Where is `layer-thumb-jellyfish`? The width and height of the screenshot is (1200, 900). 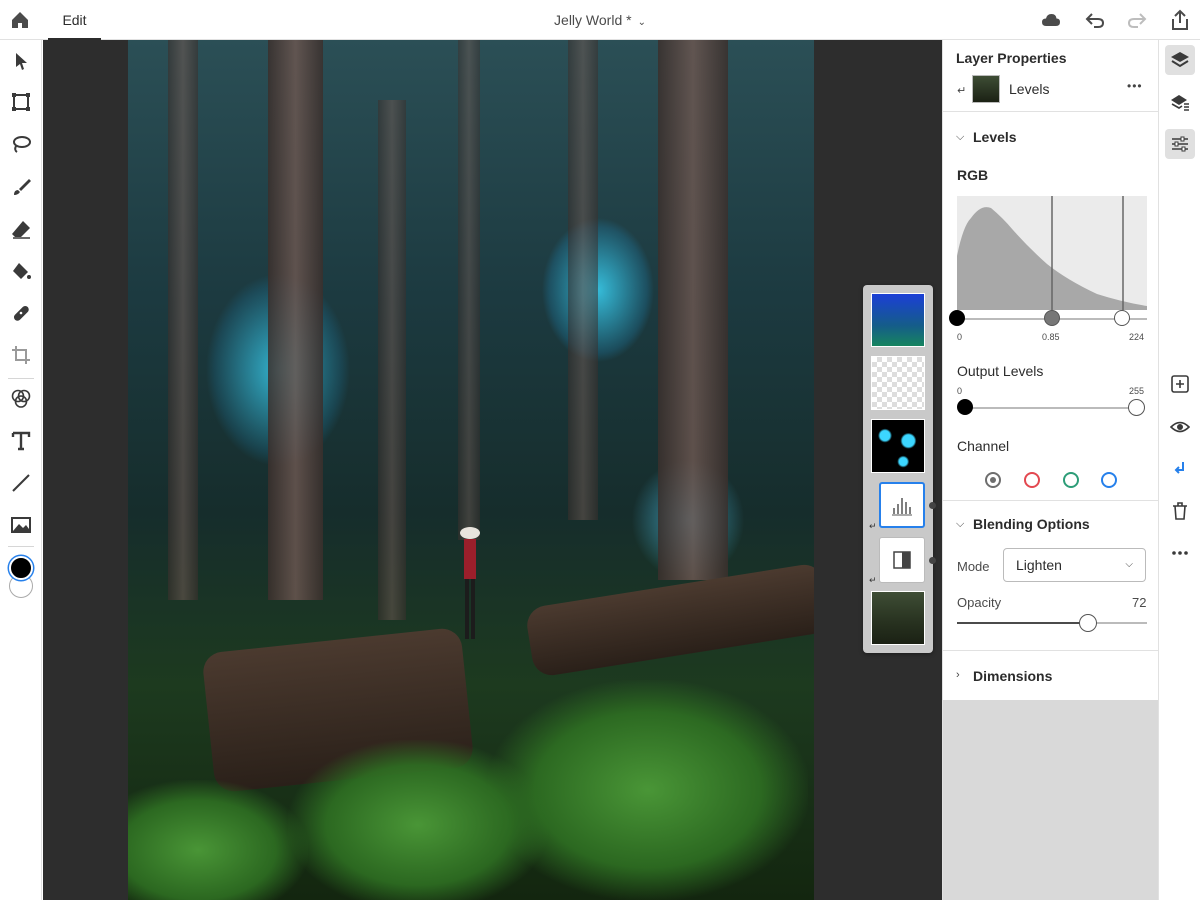
layer-thumb-jellyfish is located at coordinates (898, 446).